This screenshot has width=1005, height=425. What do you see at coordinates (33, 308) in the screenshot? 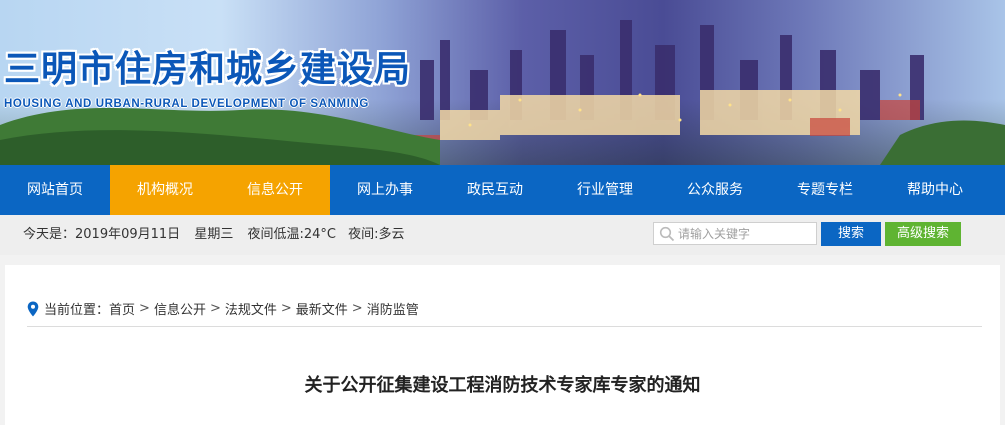
I see `location-pin-icon` at bounding box center [33, 308].